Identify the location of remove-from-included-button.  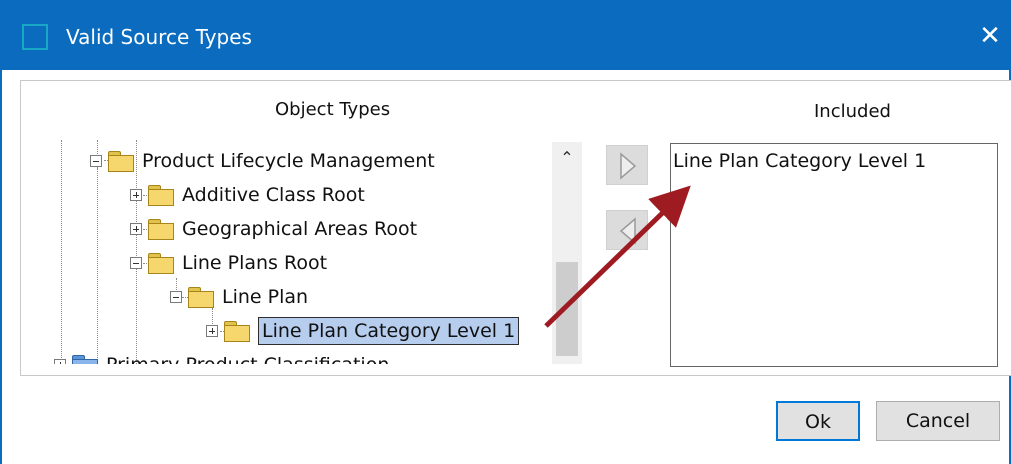
(627, 230).